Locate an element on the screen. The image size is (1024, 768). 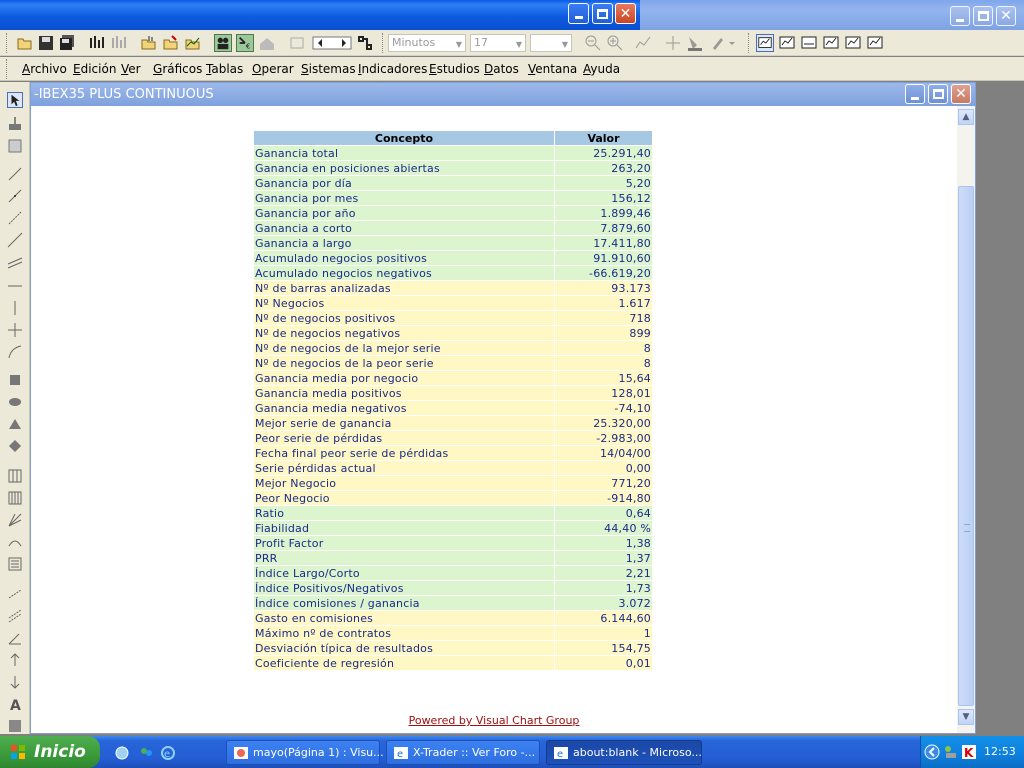
erase-tool-icon is located at coordinates (15, 726).